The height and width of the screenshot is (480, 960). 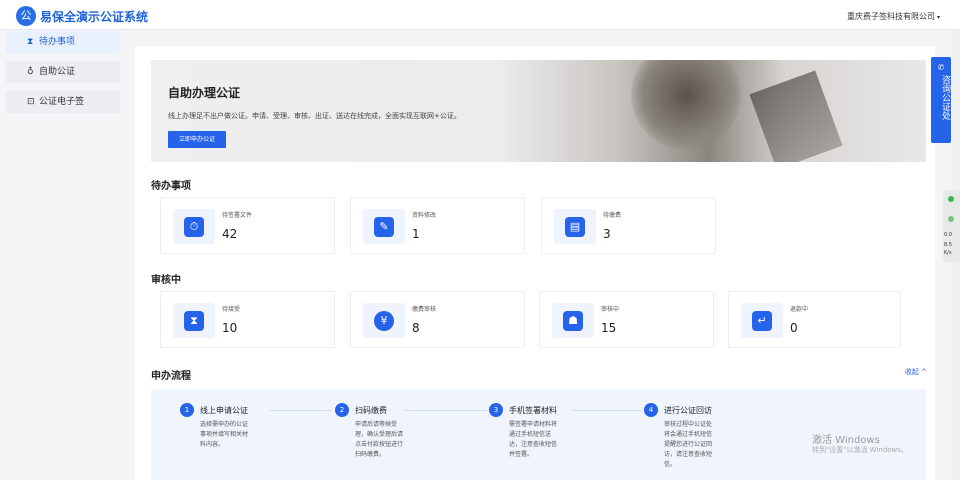 I want to click on refund-icon: ↵, so click(x=762, y=321).